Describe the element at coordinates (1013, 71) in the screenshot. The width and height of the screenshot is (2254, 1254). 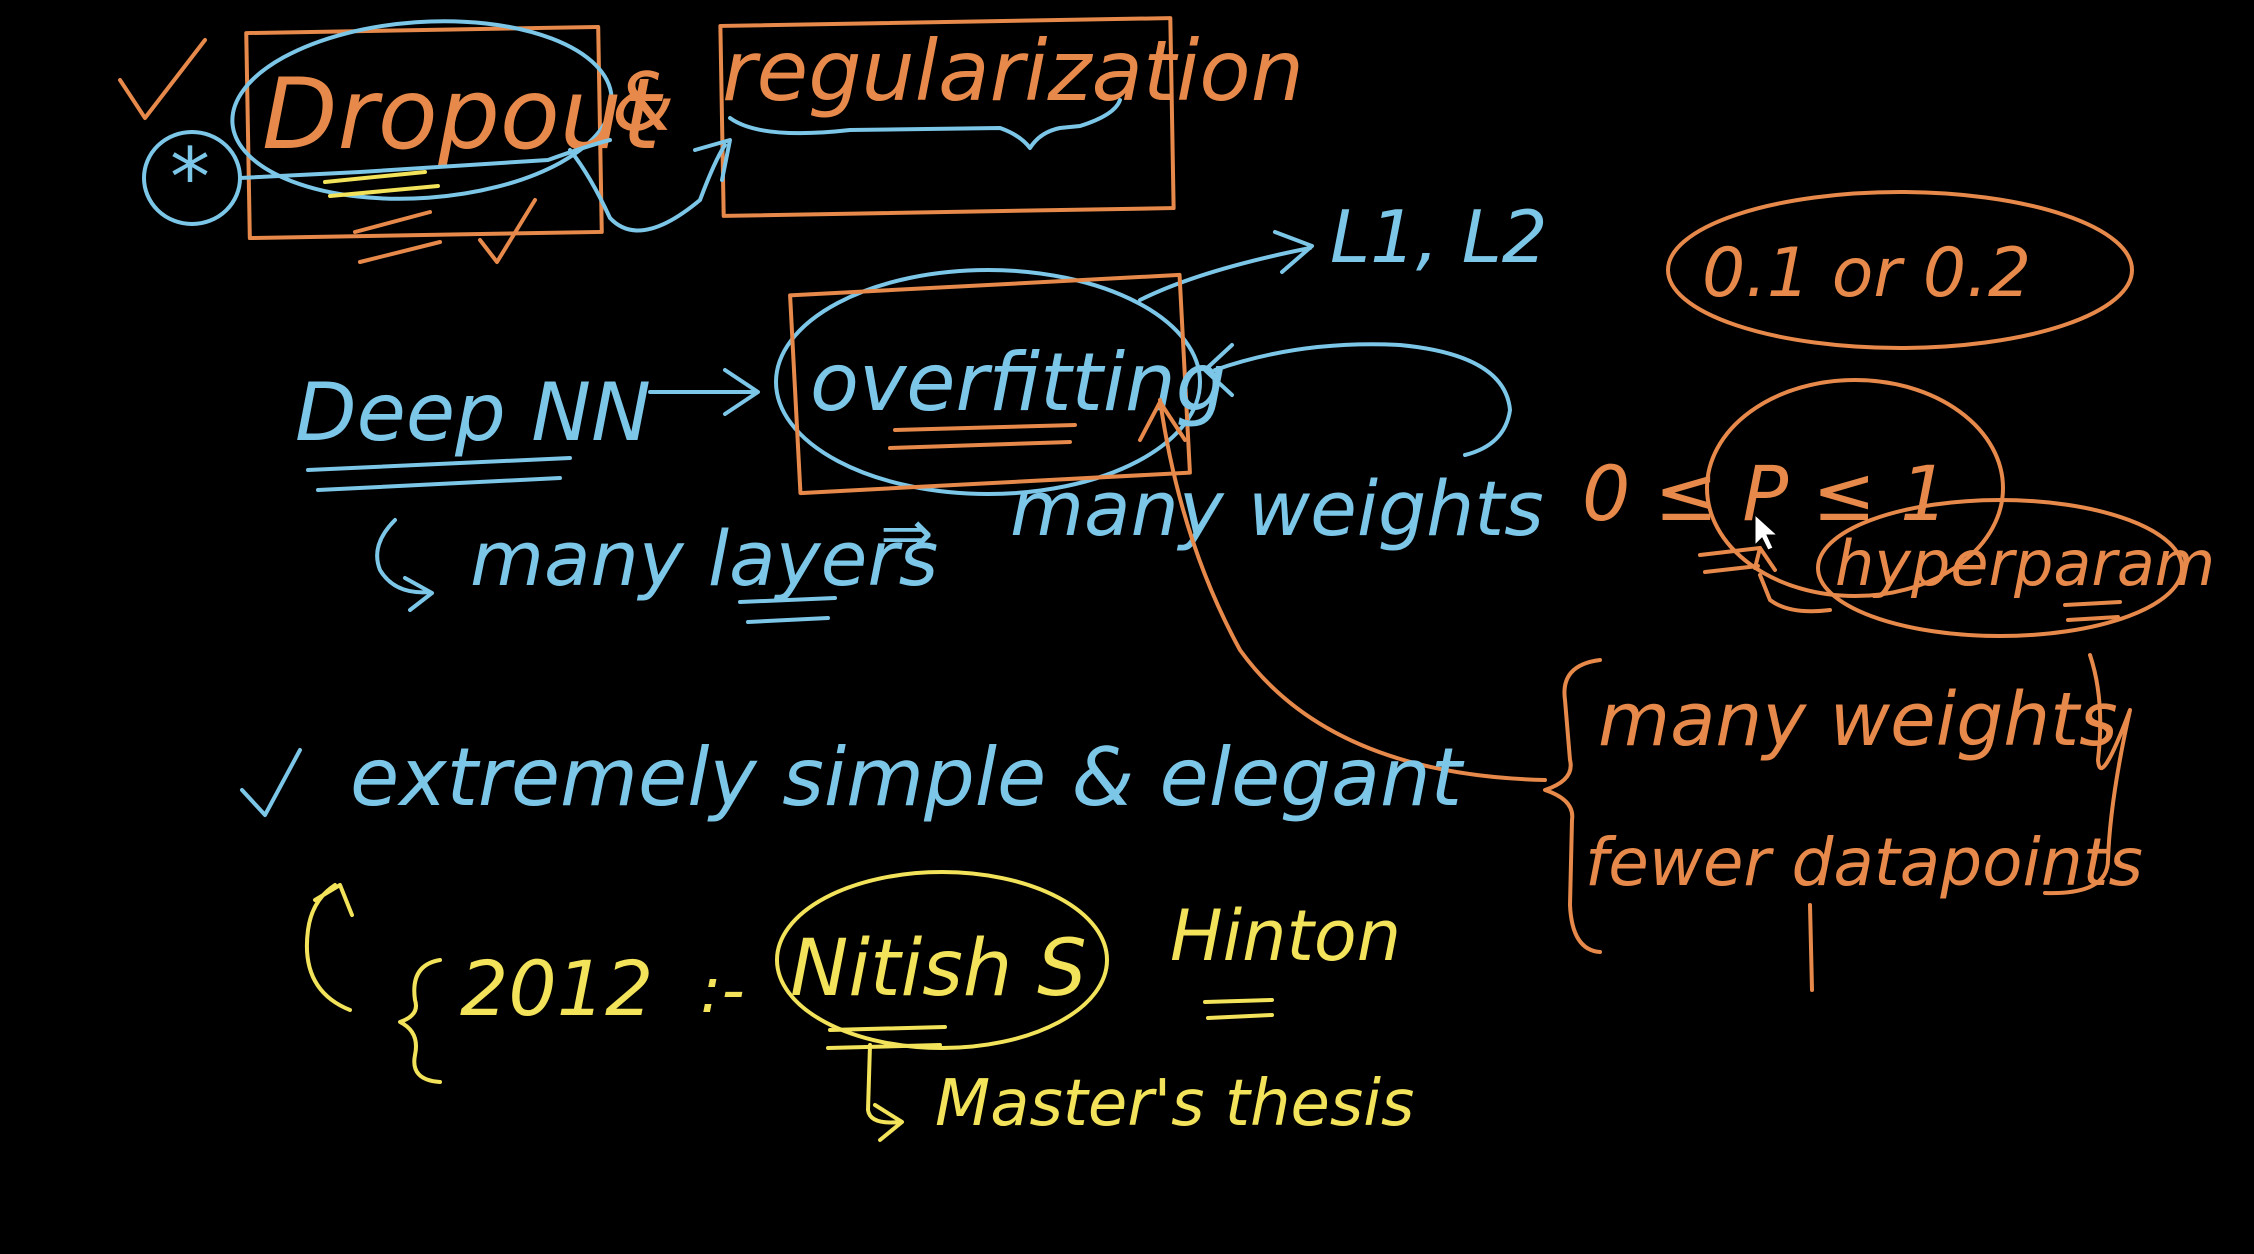
I see `regularization-label: regularization` at that location.